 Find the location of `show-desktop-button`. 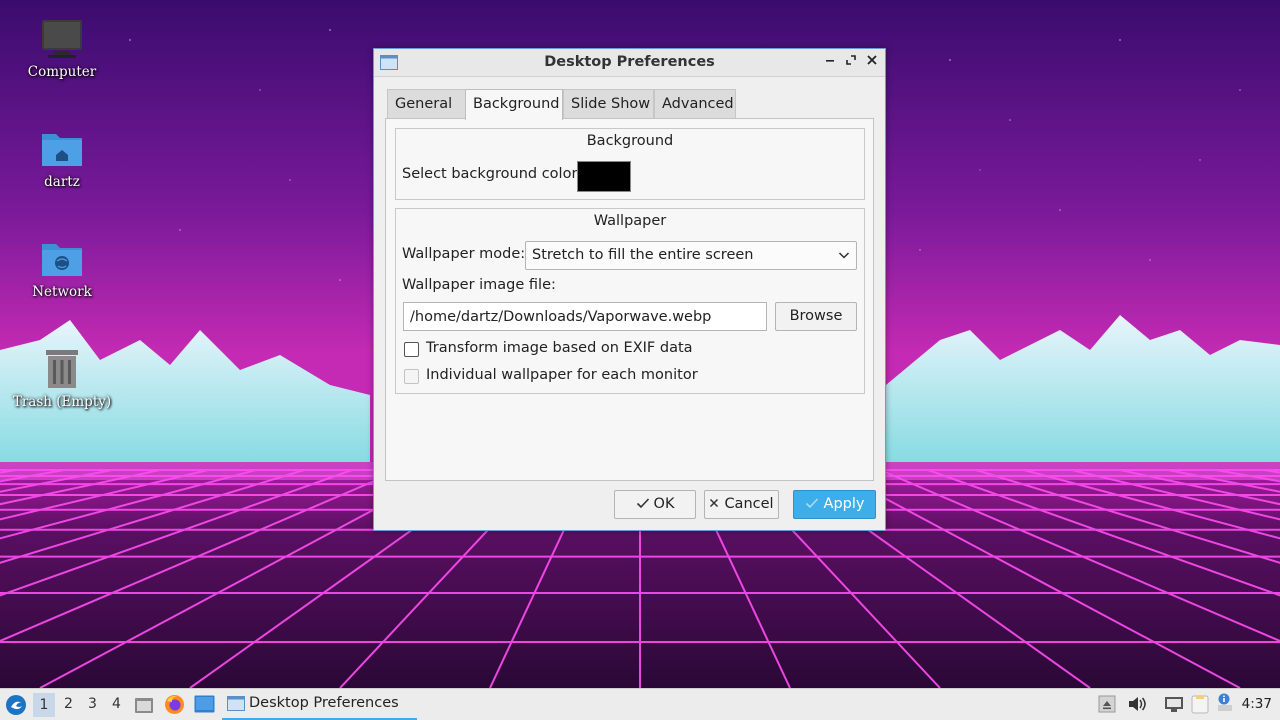

show-desktop-button is located at coordinates (204, 706).